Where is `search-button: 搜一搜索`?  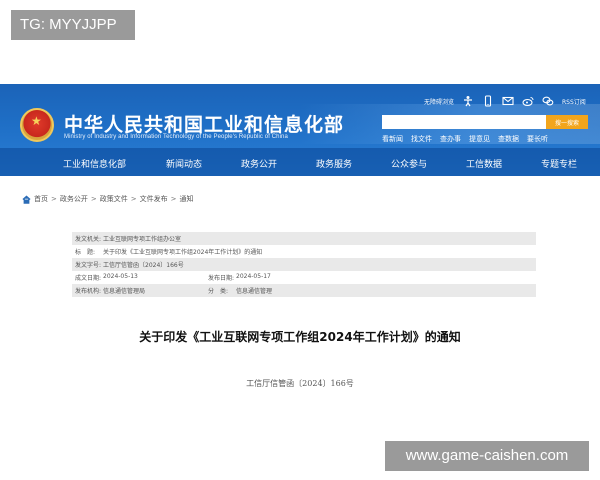 search-button: 搜一搜索 is located at coordinates (567, 122).